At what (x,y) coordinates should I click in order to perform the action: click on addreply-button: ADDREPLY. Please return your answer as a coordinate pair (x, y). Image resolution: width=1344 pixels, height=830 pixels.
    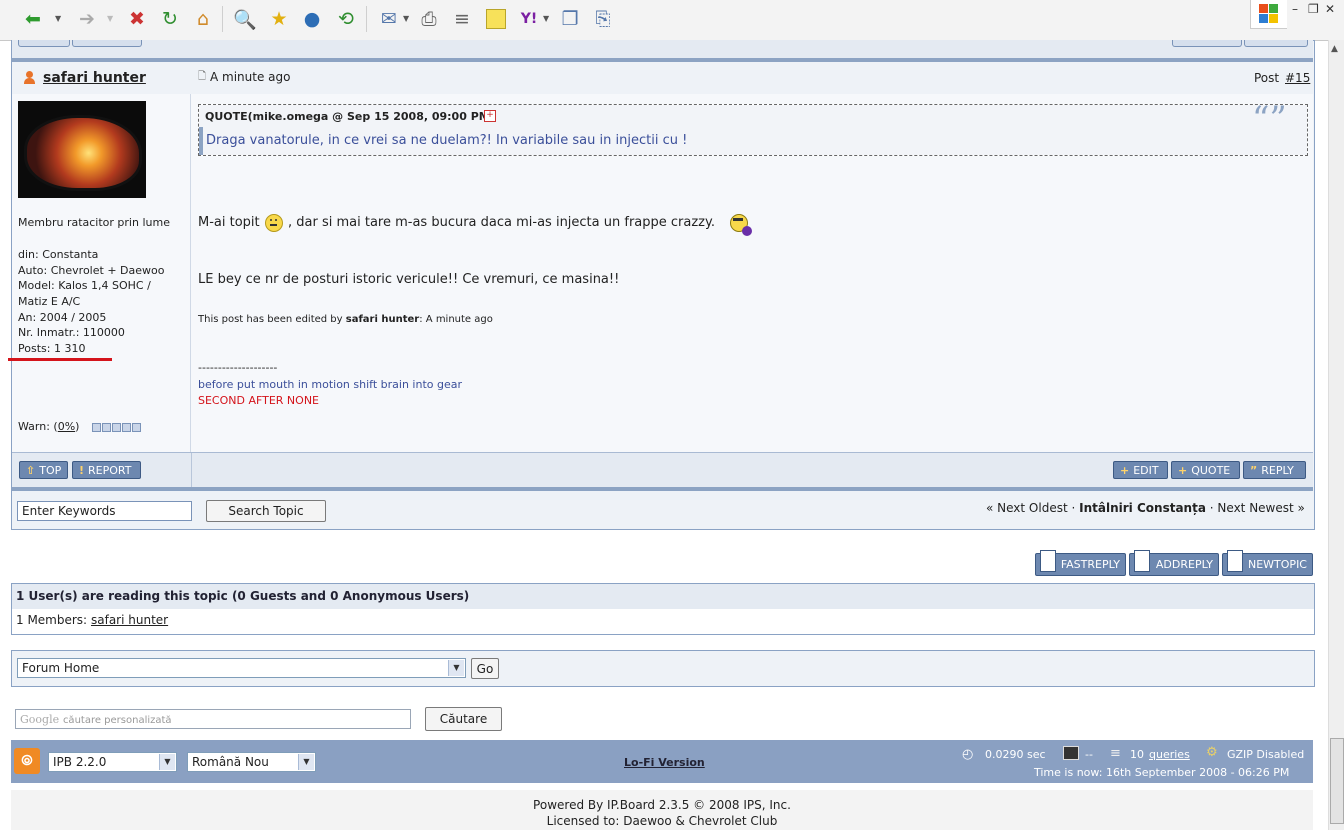
    Looking at the image, I should click on (1174, 563).